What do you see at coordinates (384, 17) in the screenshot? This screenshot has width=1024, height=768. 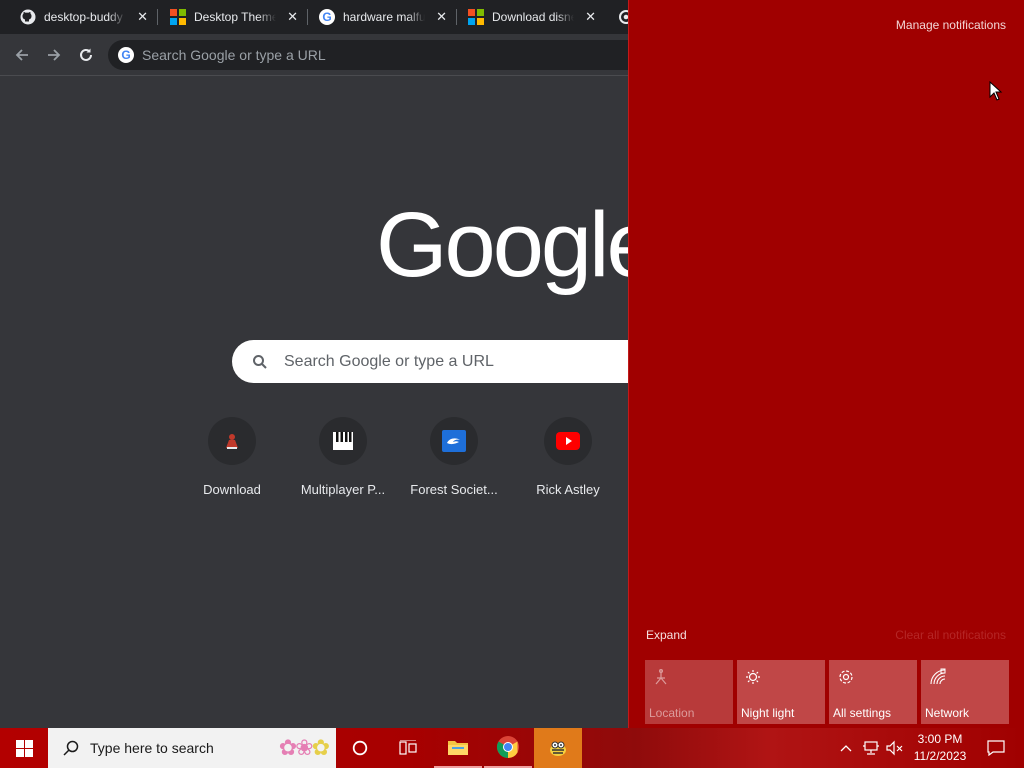 I see `tab-title: hardware malfunction` at bounding box center [384, 17].